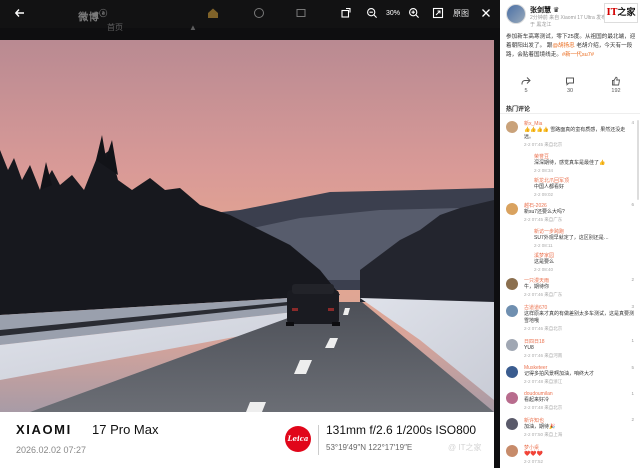  What do you see at coordinates (584, 255) in the screenshot?
I see `reply-author: 溪梦家园` at bounding box center [584, 255].